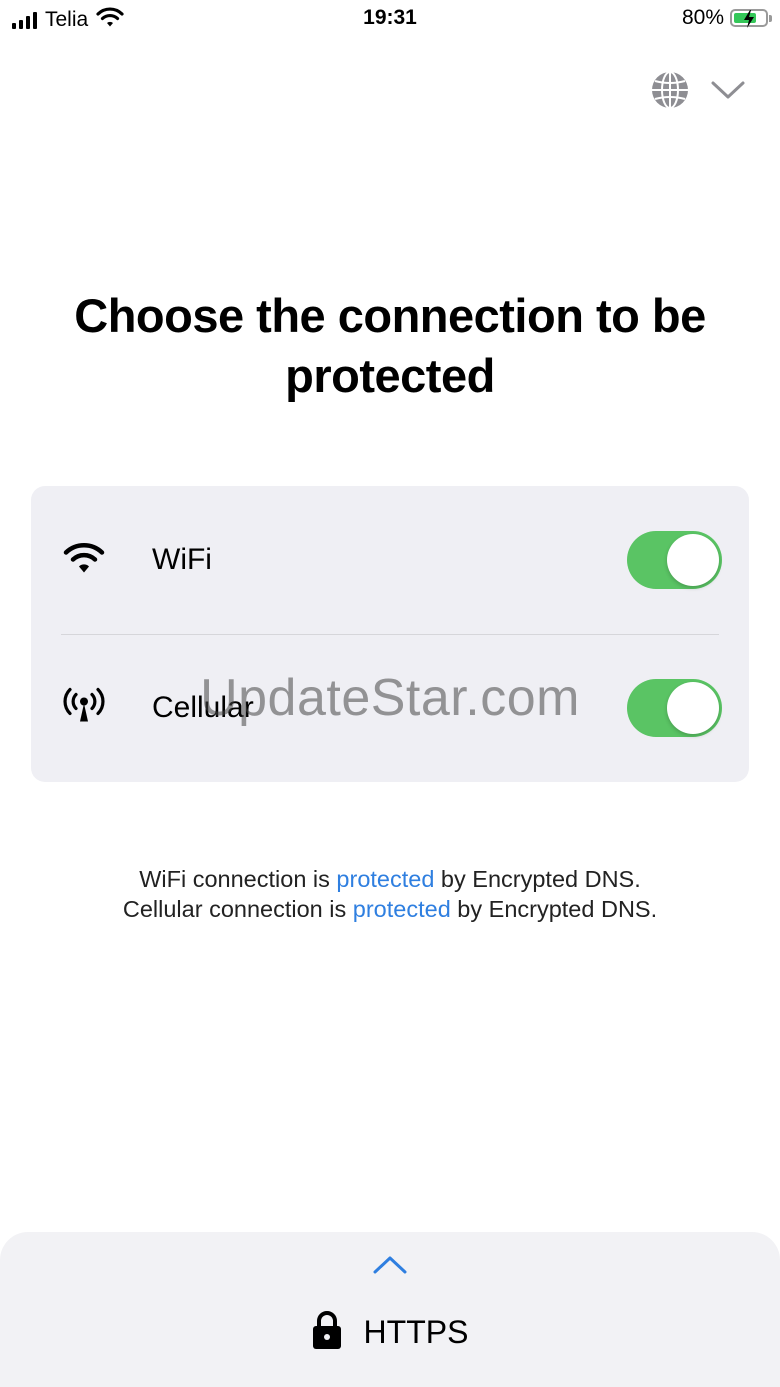 The image size is (780, 1387). Describe the element at coordinates (416, 1332) in the screenshot. I see `protocol-label: HTTPS` at that location.